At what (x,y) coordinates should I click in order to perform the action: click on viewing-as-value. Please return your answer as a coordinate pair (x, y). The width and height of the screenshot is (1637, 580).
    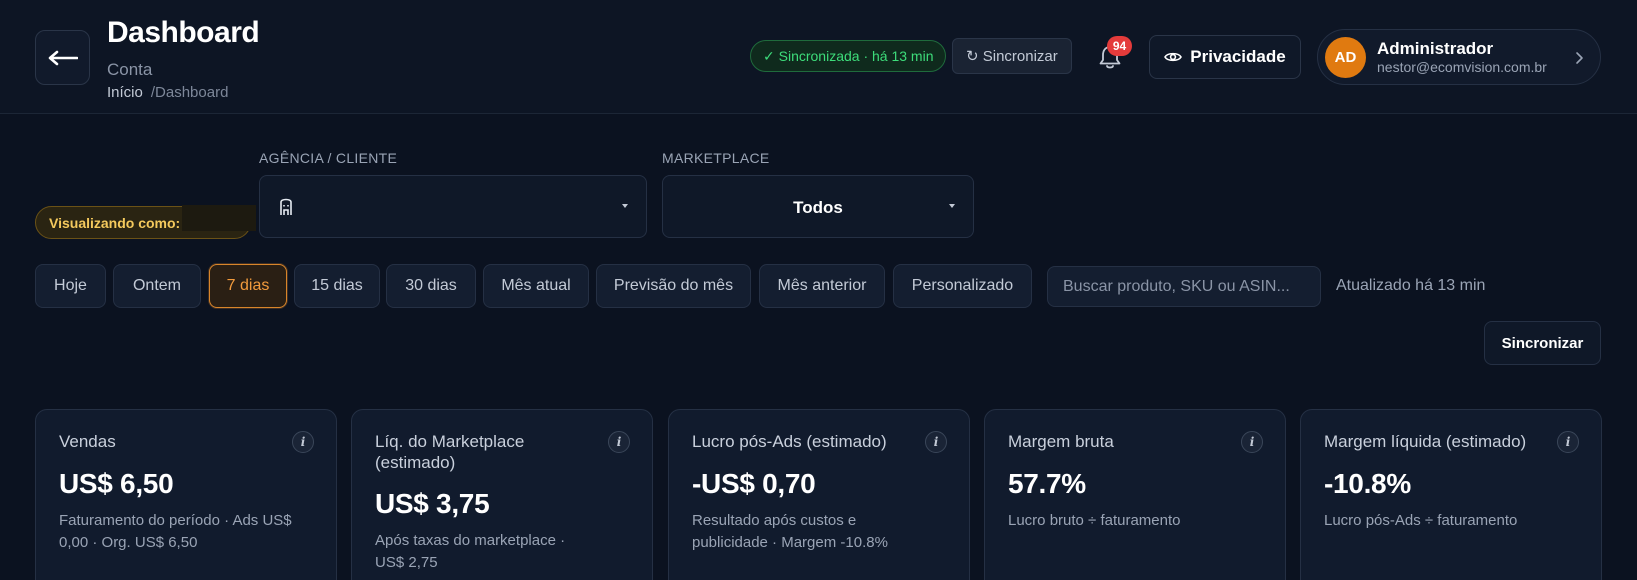
    Looking at the image, I should click on (219, 218).